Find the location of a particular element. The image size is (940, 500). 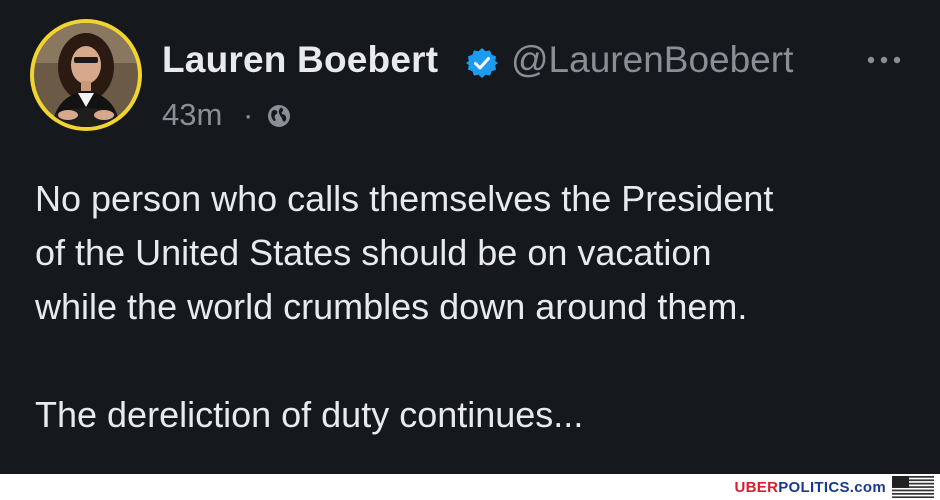

watermark-part-com: .com is located at coordinates (867, 487).